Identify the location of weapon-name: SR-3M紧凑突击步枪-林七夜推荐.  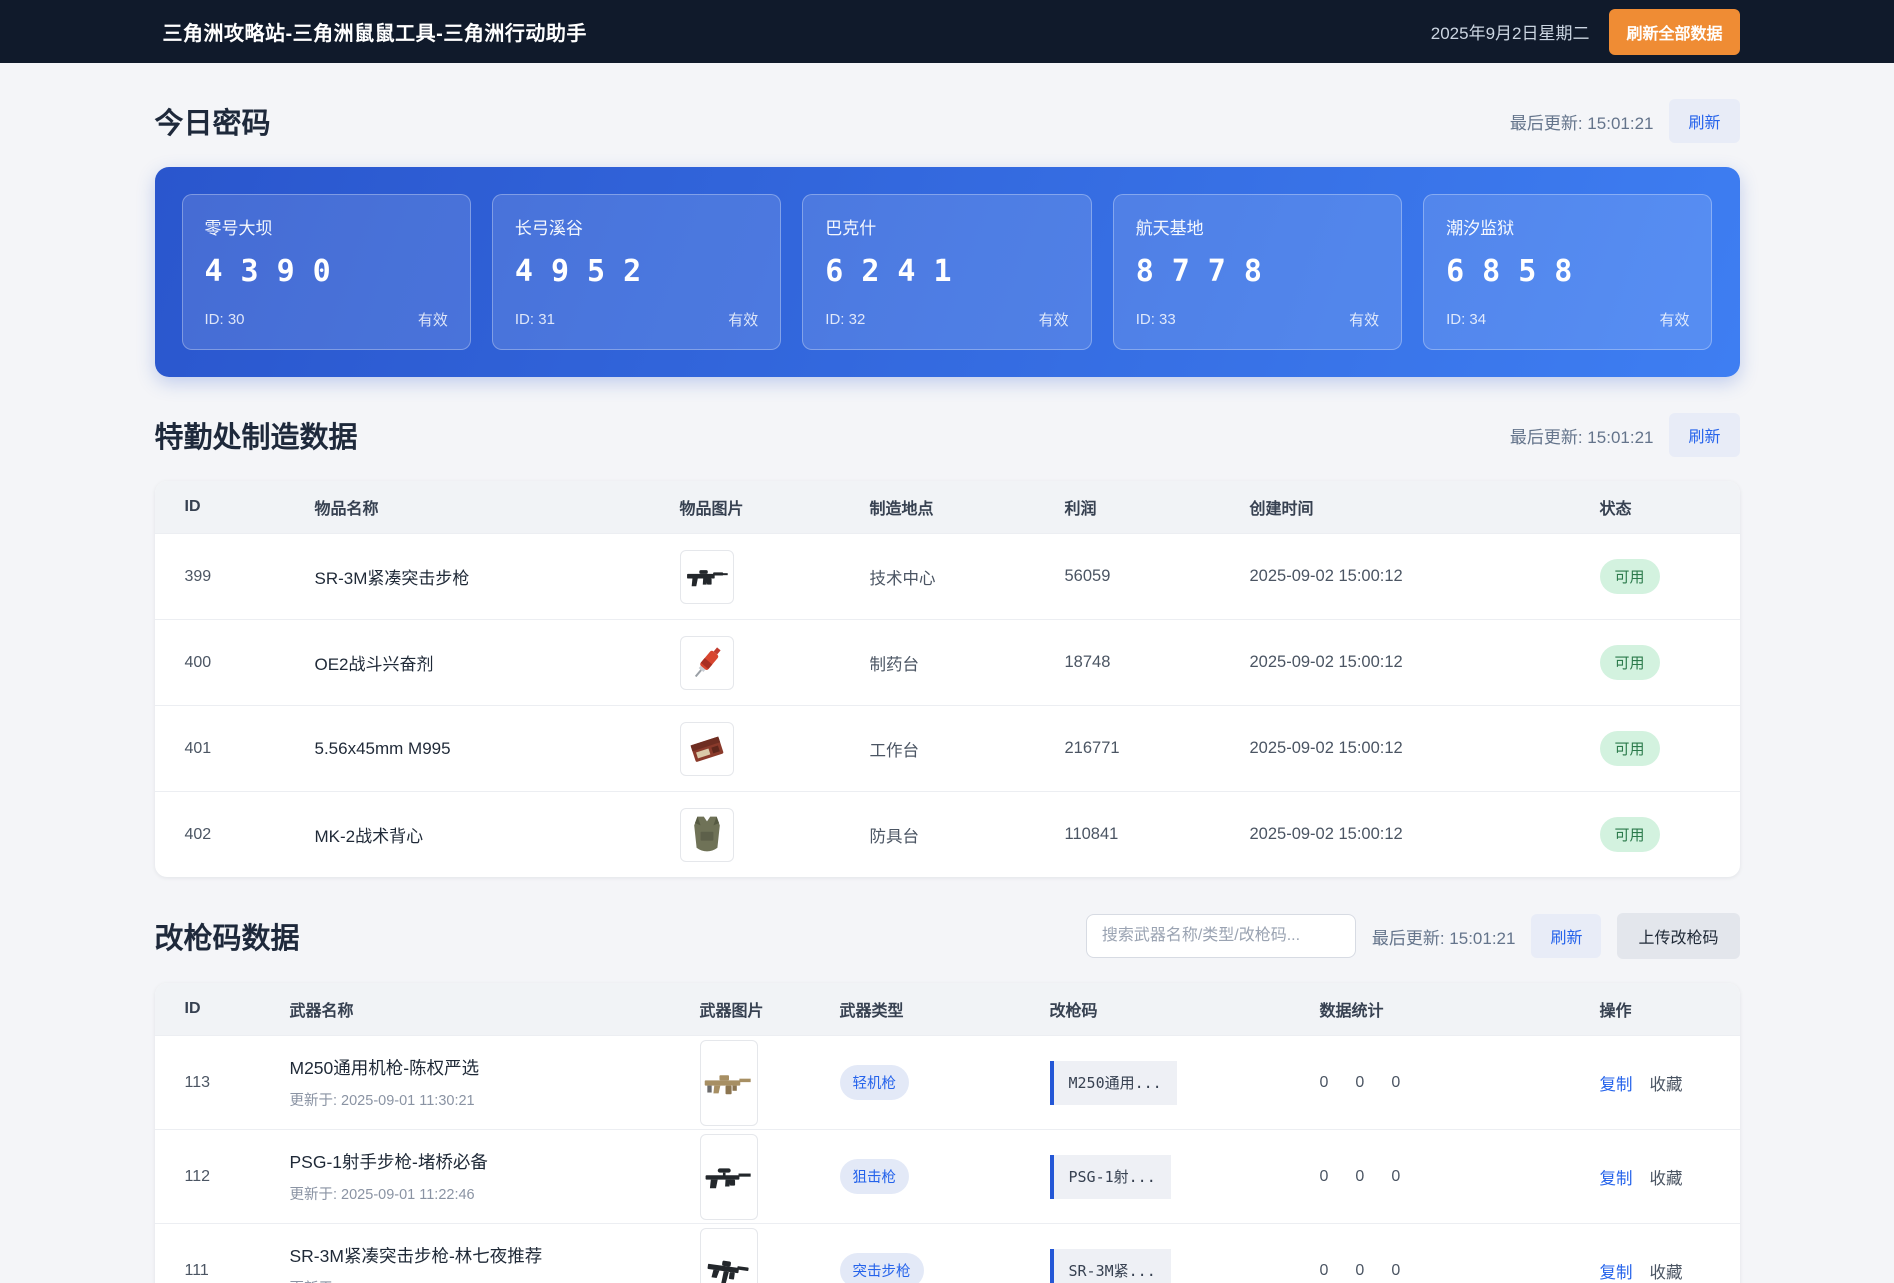
(416, 1256).